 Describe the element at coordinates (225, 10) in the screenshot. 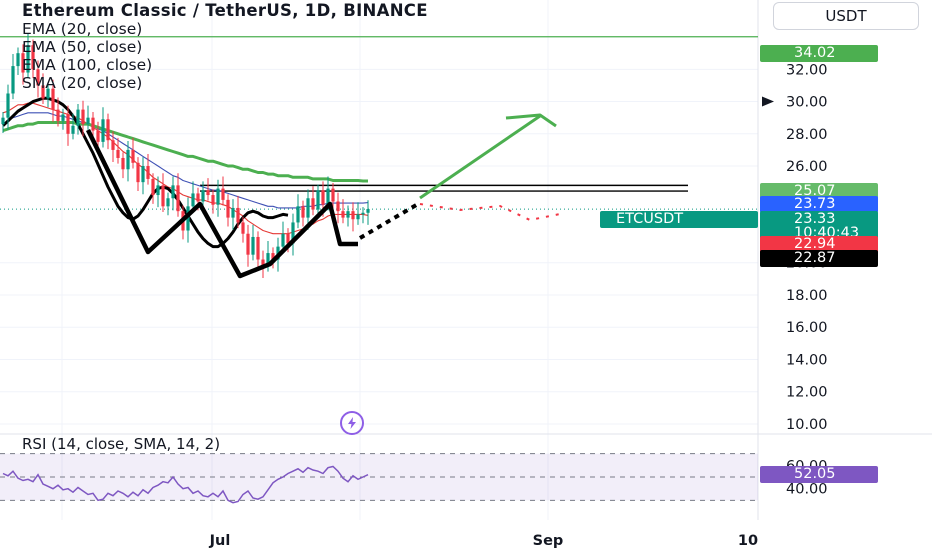

I see `chart-title: Ethereum Classic / TetherUS, 1D, BINANCE` at that location.